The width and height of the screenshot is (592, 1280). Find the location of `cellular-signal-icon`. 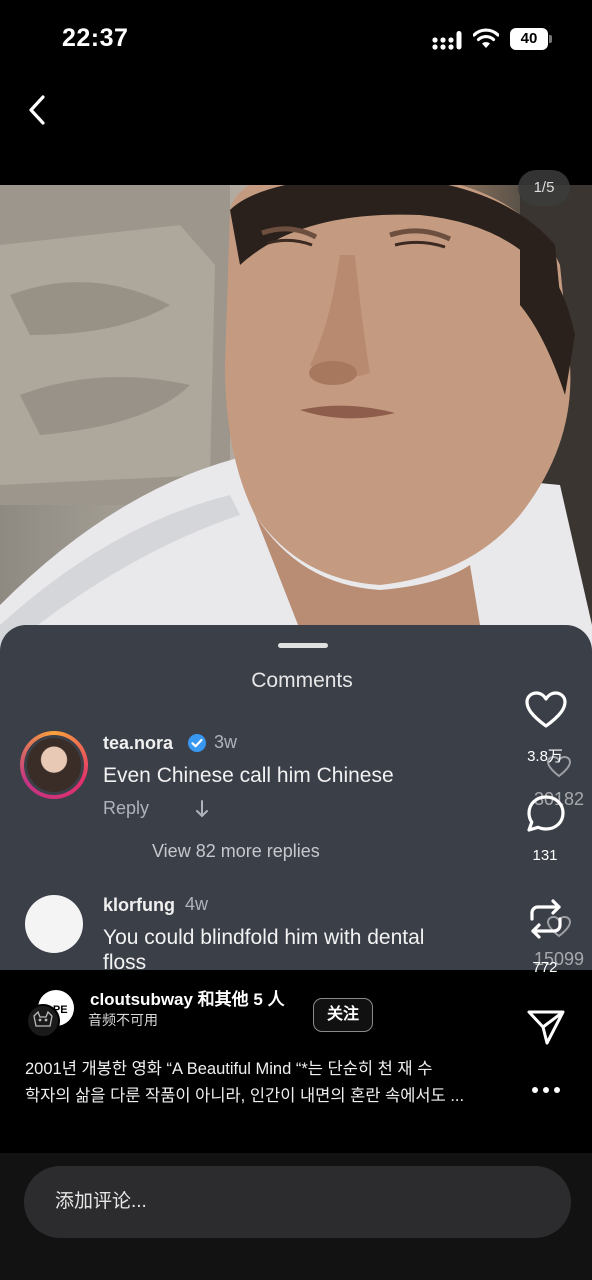

cellular-signal-icon is located at coordinates (447, 40).